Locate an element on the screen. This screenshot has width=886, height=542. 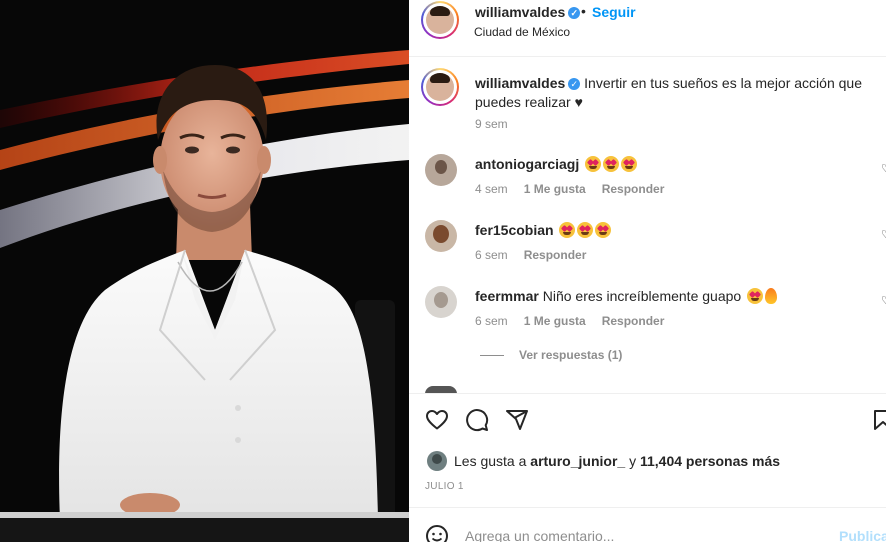
caption-avatar is located at coordinates (440, 87).